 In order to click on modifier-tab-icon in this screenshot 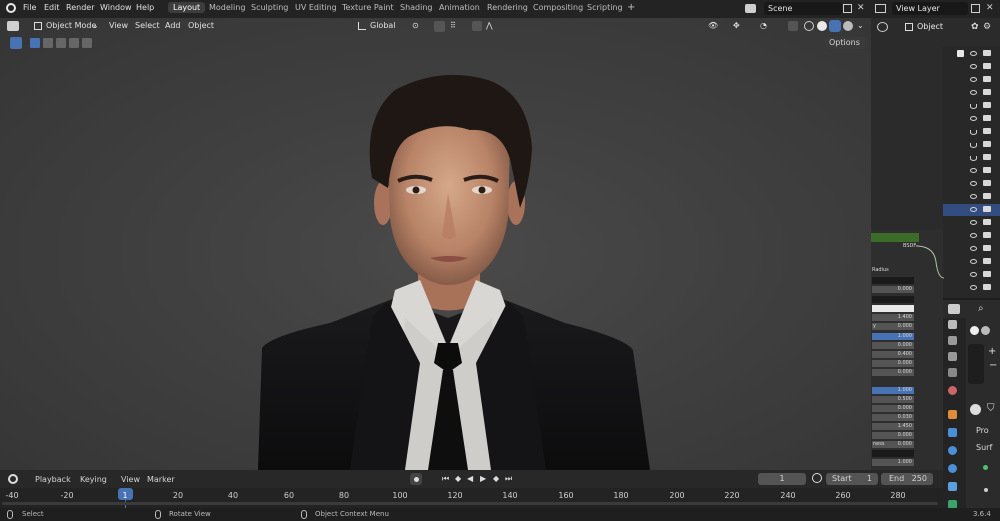, I will do `click(952, 432)`.